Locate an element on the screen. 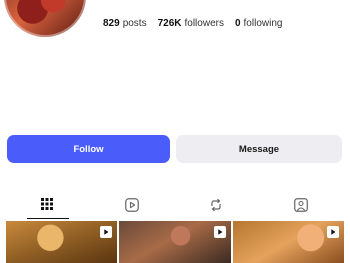  tab-tagged is located at coordinates (301, 206).